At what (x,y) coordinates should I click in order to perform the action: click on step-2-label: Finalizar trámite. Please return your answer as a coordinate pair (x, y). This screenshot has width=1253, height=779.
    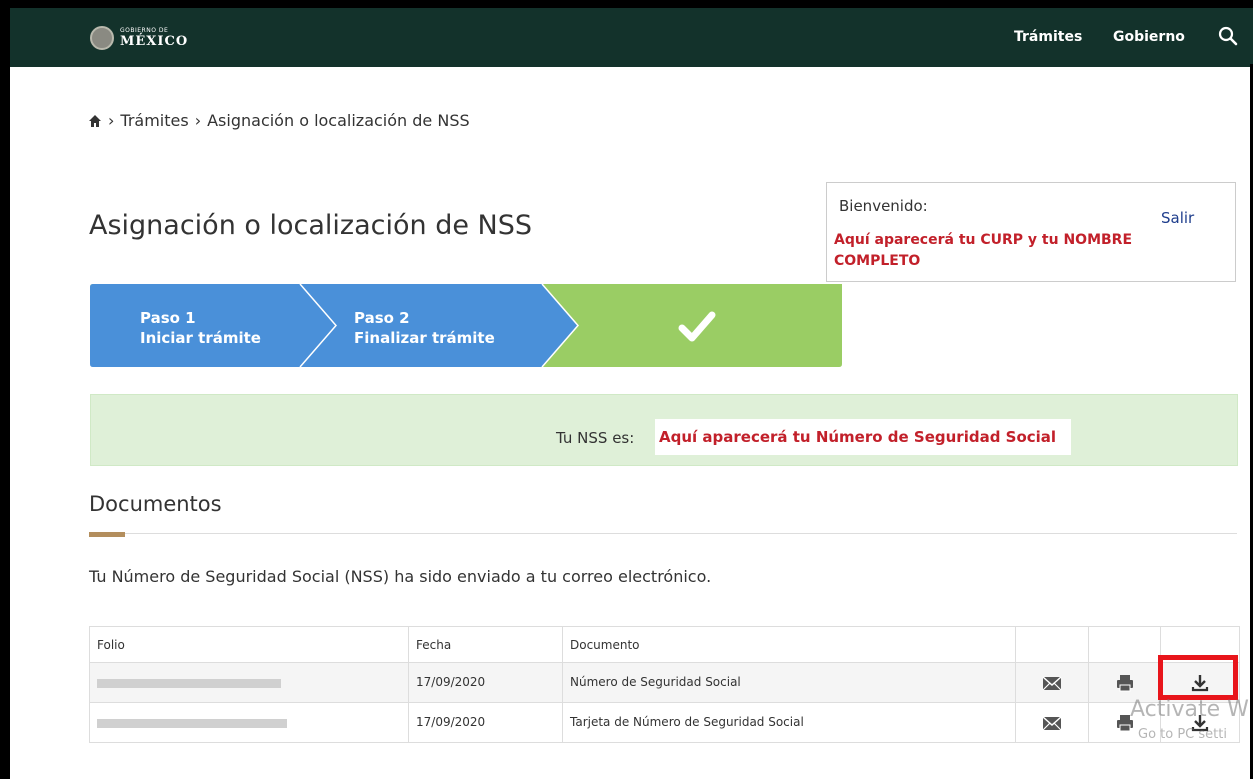
    Looking at the image, I should click on (424, 338).